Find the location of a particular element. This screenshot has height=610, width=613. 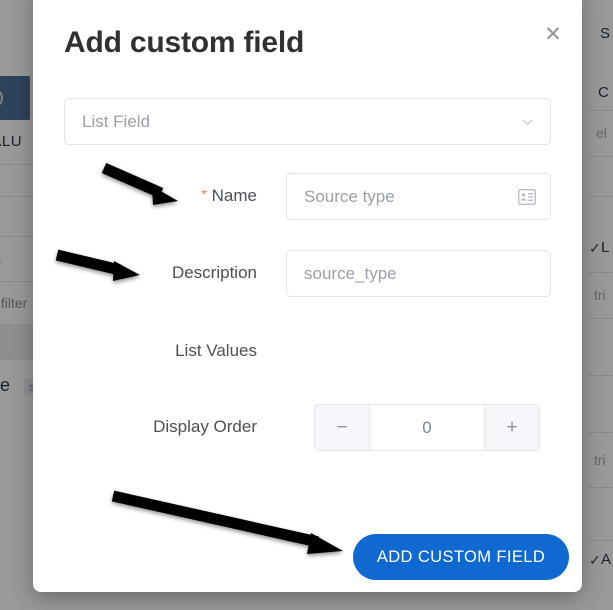

name-field-label-text: Name is located at coordinates (234, 195).